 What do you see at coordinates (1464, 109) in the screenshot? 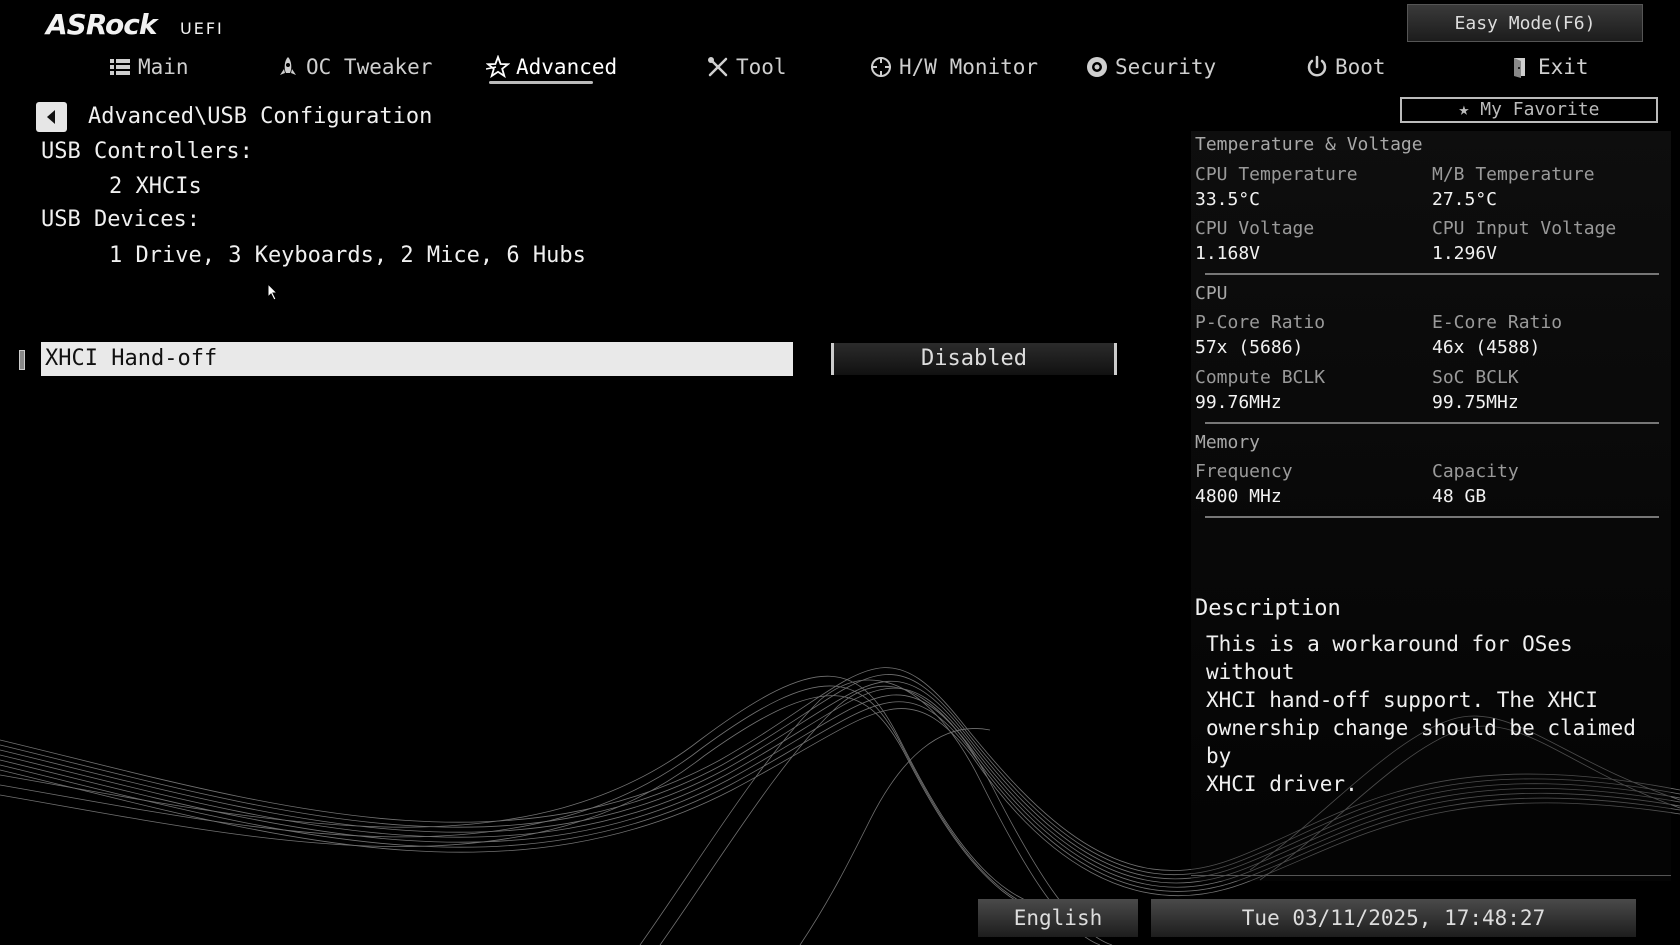
I see `star-icon: ★` at bounding box center [1464, 109].